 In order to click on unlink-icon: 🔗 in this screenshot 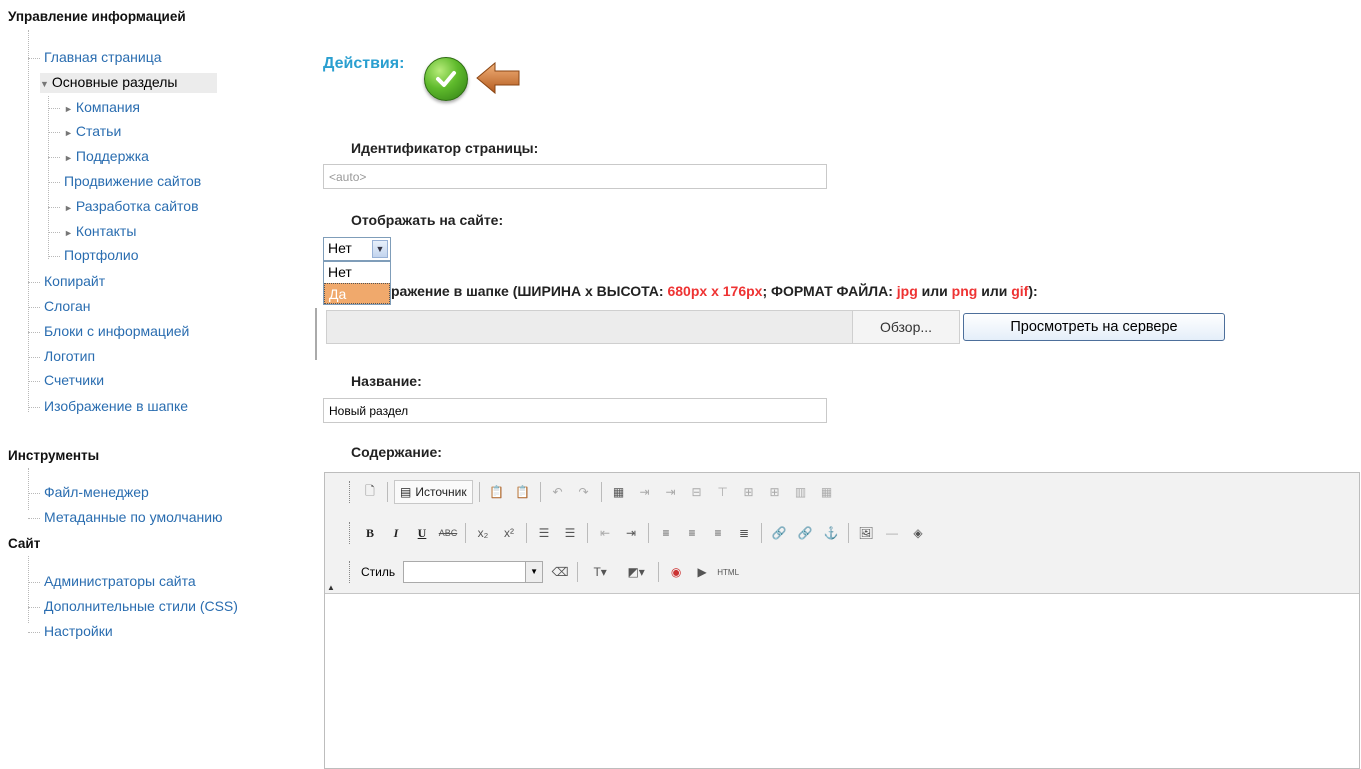, I will do `click(805, 533)`.